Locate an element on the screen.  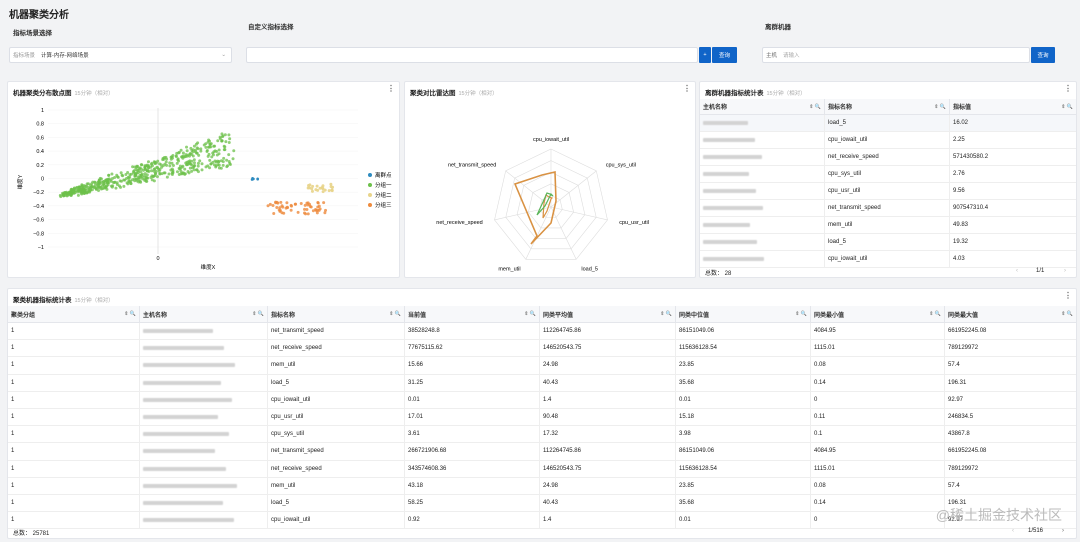
table-row: load_5 16.02 is located at coordinates (888, 123).